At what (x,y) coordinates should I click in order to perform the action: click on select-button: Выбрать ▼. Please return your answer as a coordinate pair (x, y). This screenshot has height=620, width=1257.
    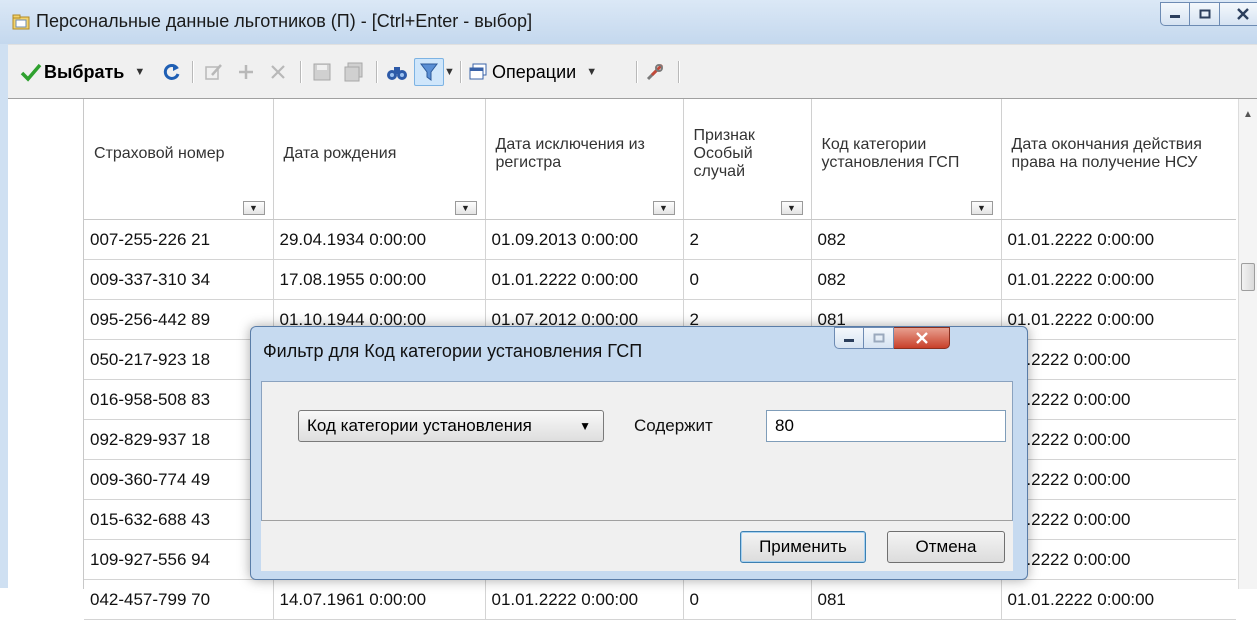
    Looking at the image, I should click on (82, 72).